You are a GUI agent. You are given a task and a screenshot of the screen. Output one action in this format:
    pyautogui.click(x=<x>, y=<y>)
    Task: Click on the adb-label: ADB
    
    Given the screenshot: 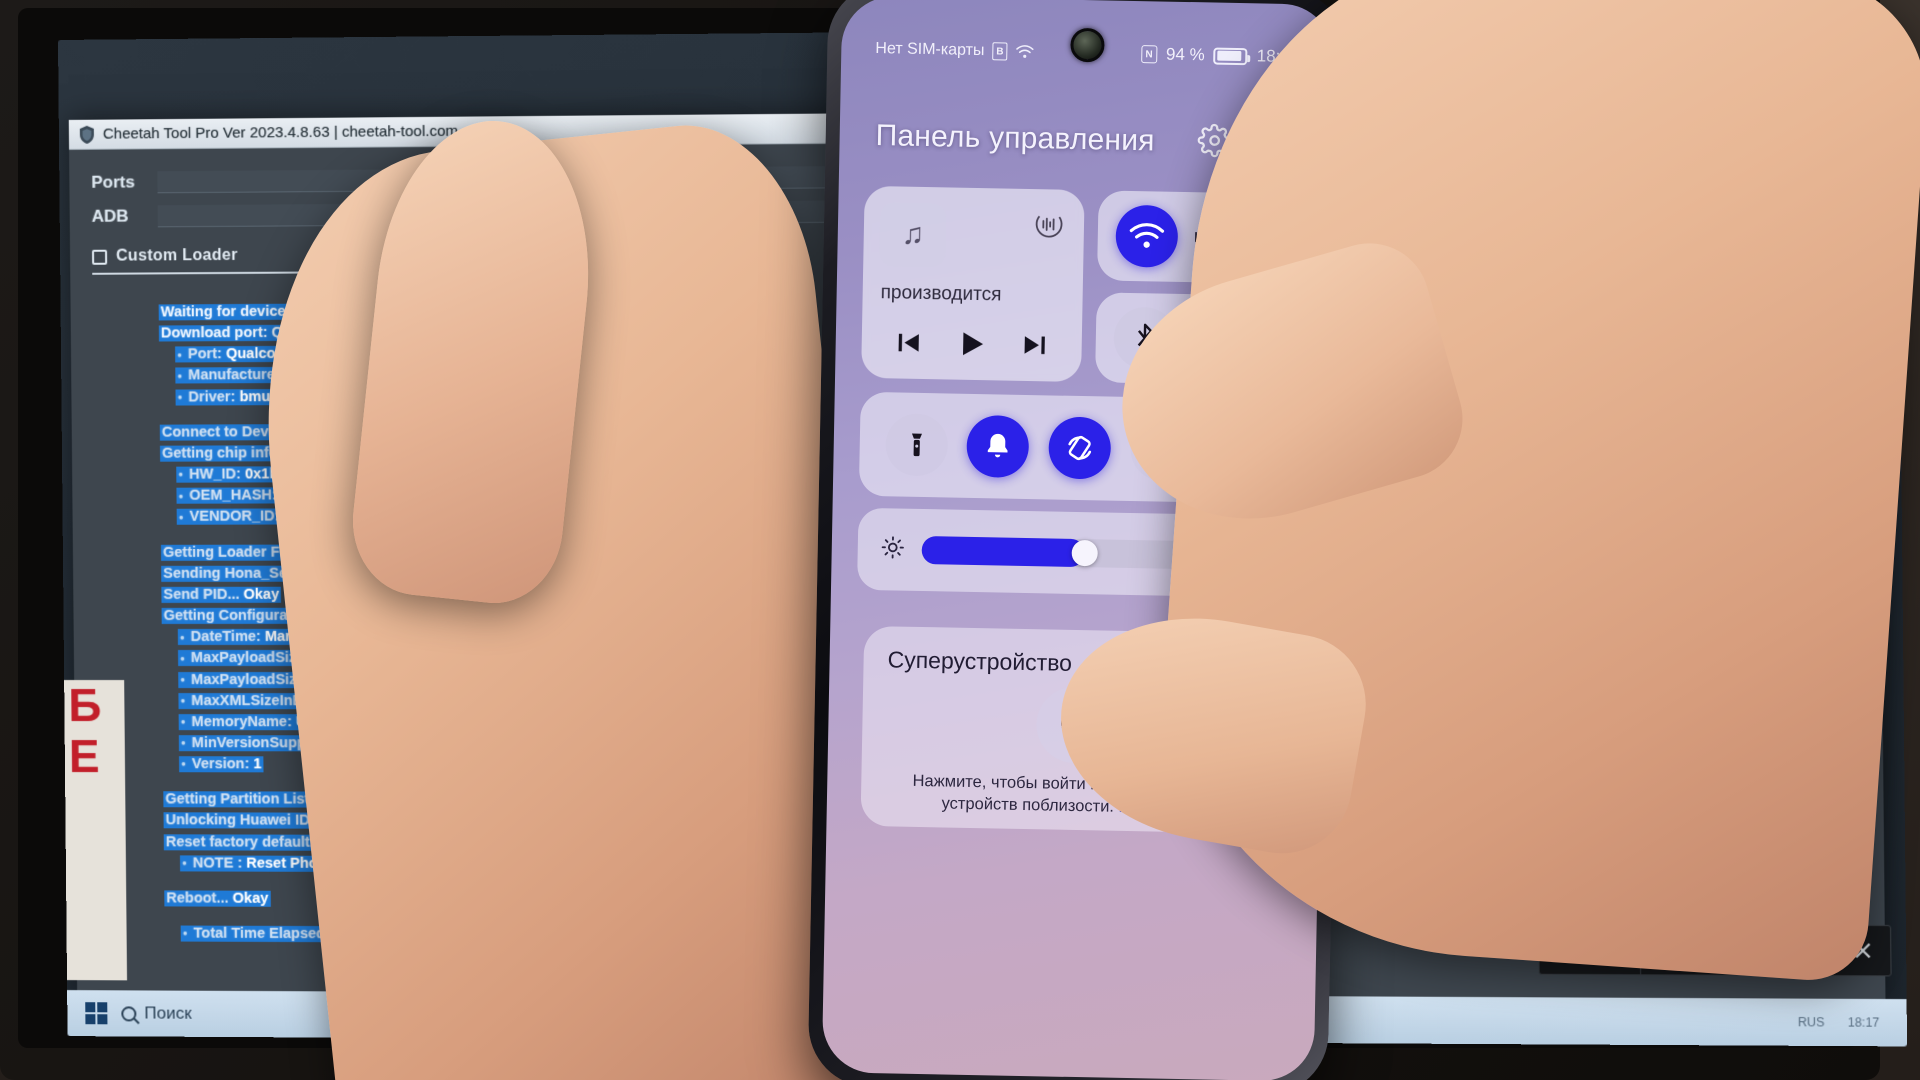 What is the action you would take?
    pyautogui.click(x=110, y=216)
    